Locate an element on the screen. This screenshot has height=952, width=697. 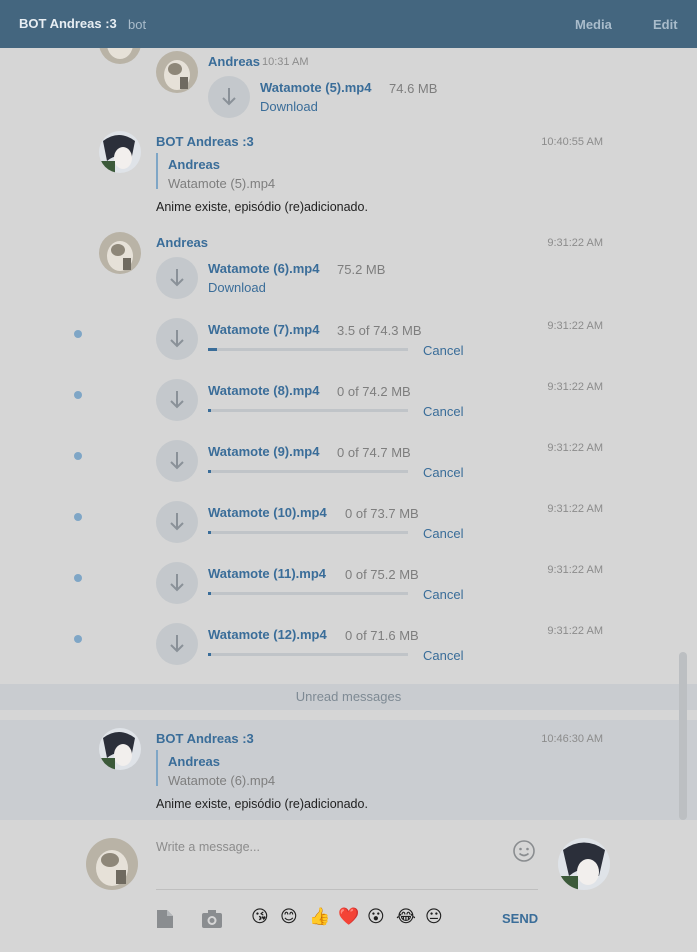
send-button: SEND is located at coordinates (520, 918).